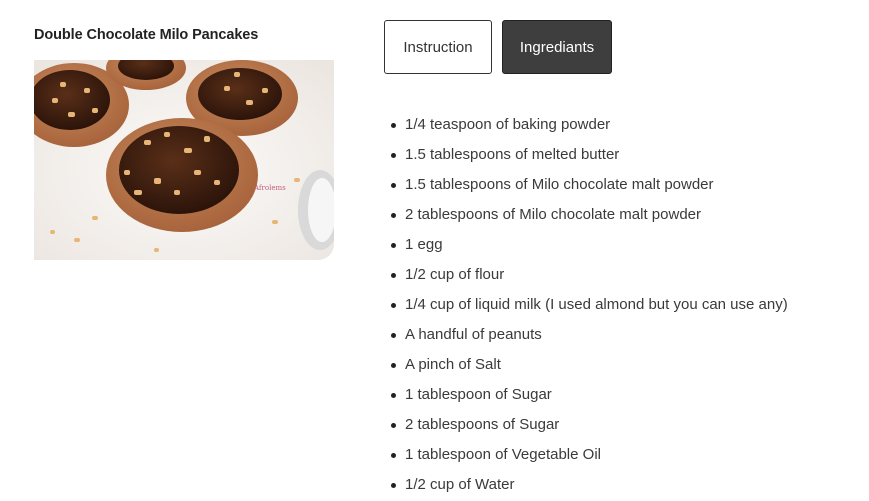 Image resolution: width=869 pixels, height=501 pixels. Describe the element at coordinates (589, 395) in the screenshot. I see `ingredient-item: 1 tablespoon of Sugar` at that location.